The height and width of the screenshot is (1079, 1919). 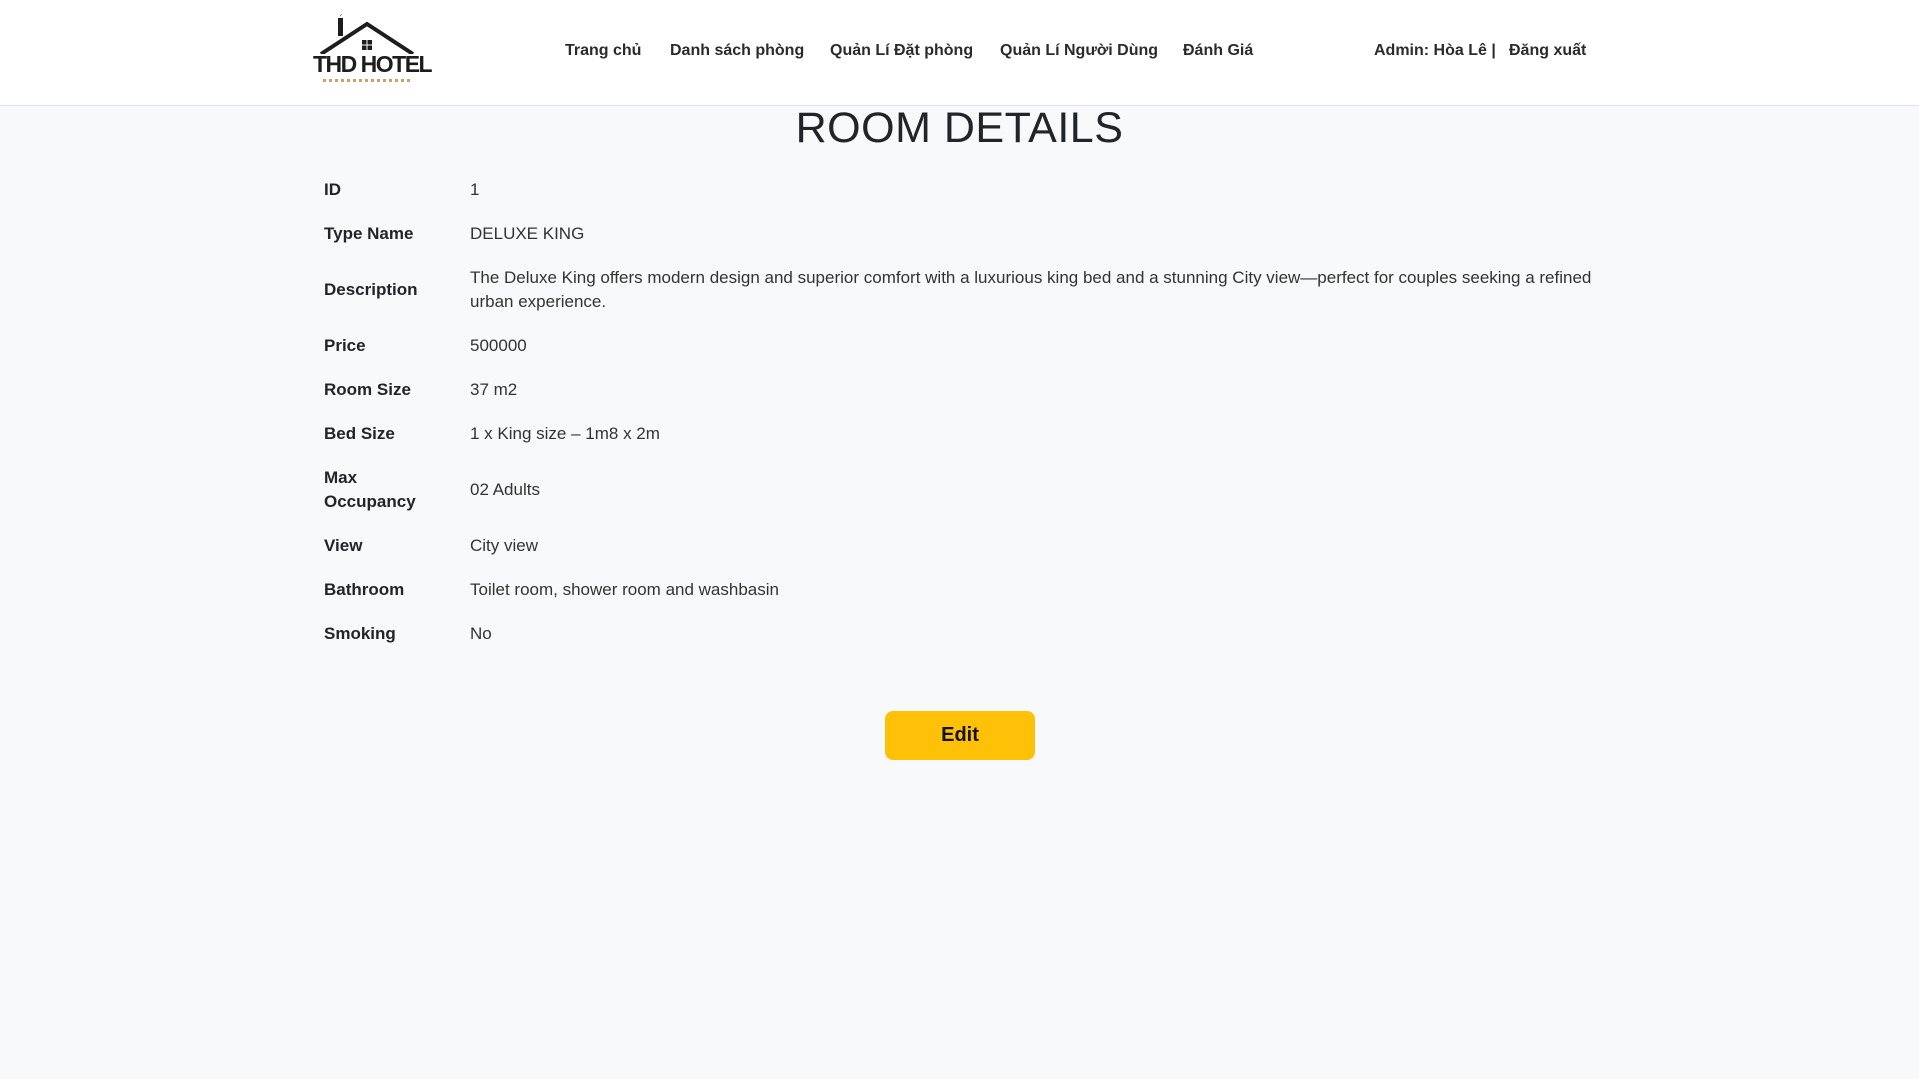 What do you see at coordinates (360, 633) in the screenshot?
I see `detail-label: Smoking` at bounding box center [360, 633].